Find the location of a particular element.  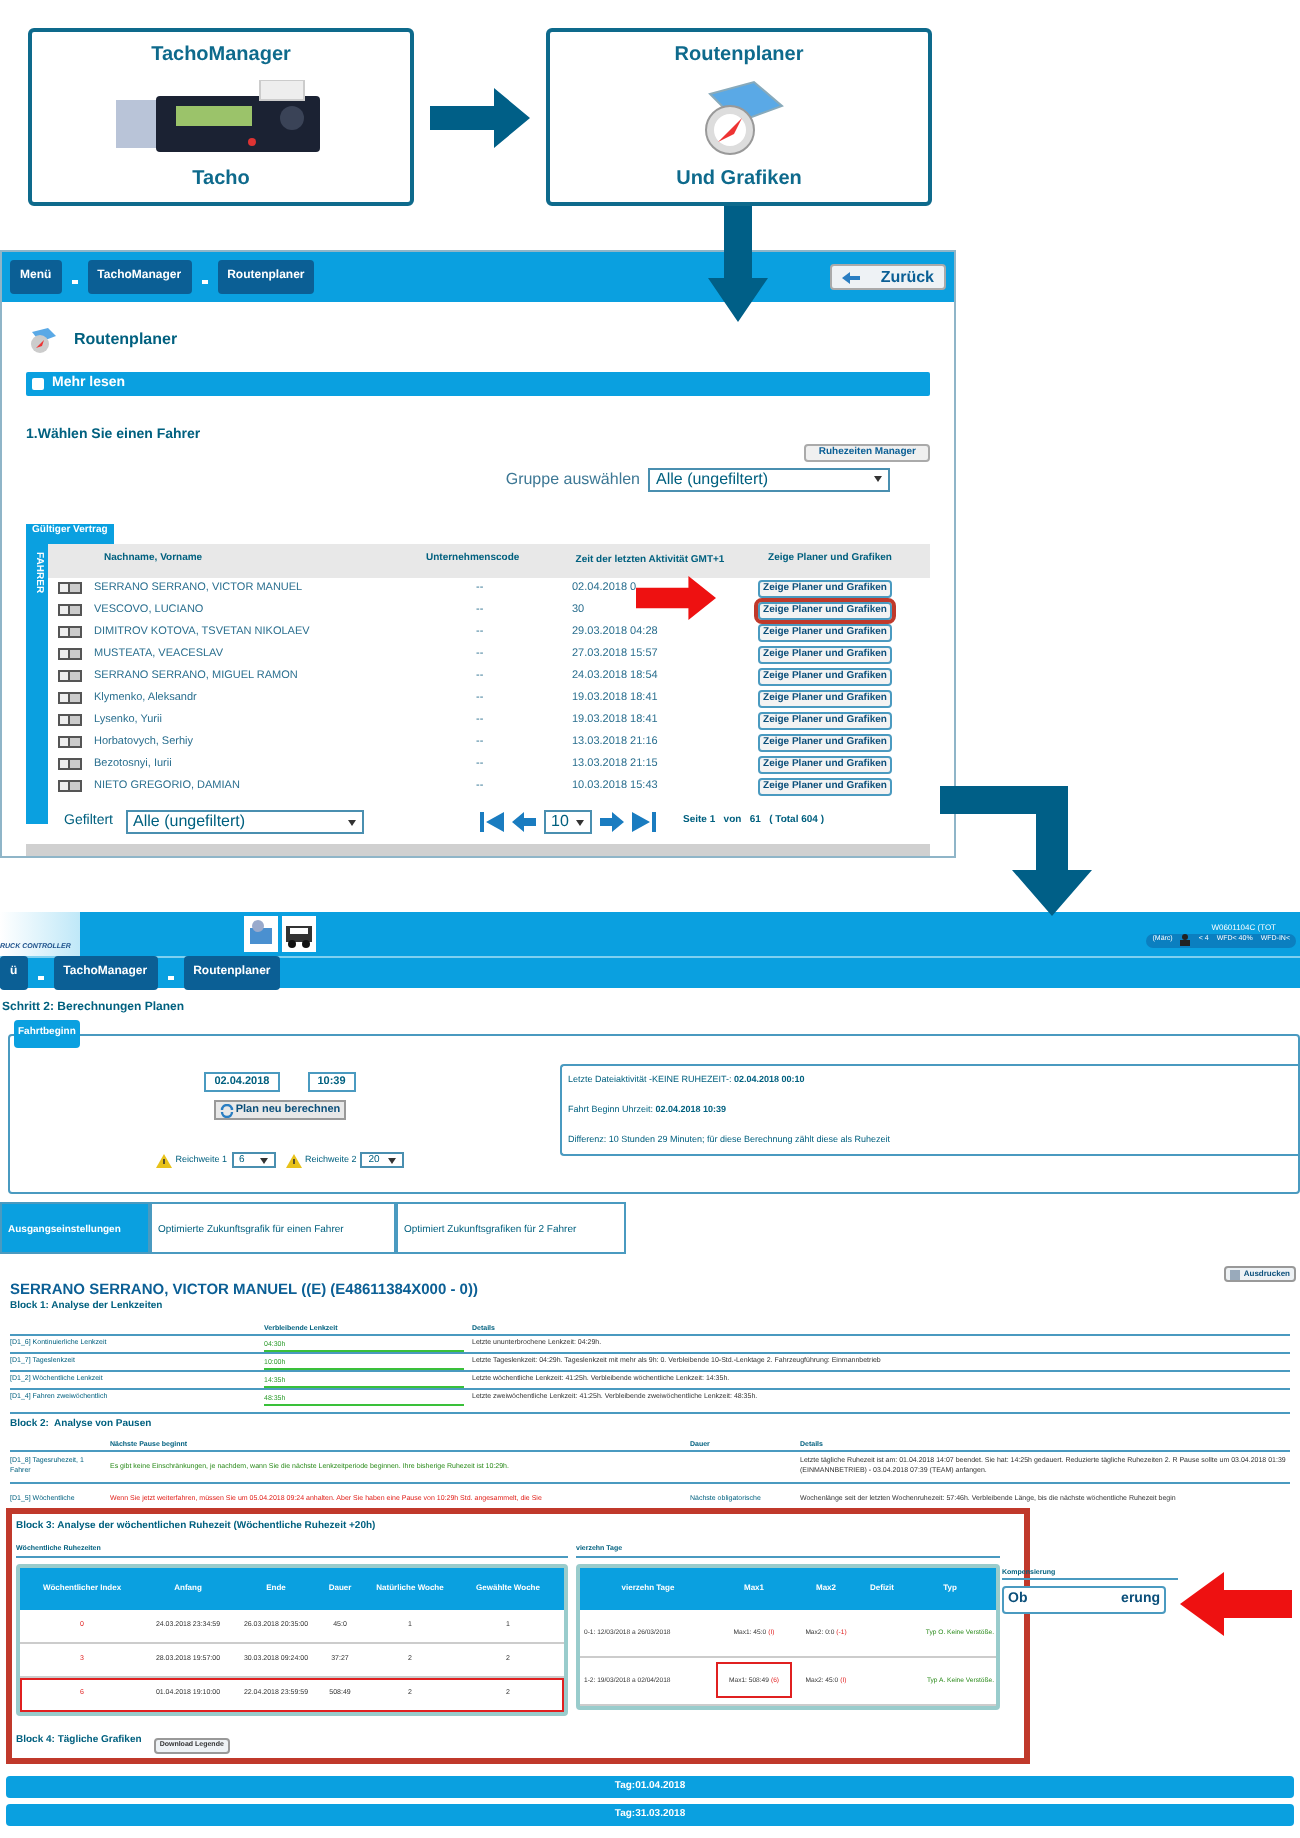

previous-page-icon is located at coordinates (523, 822).